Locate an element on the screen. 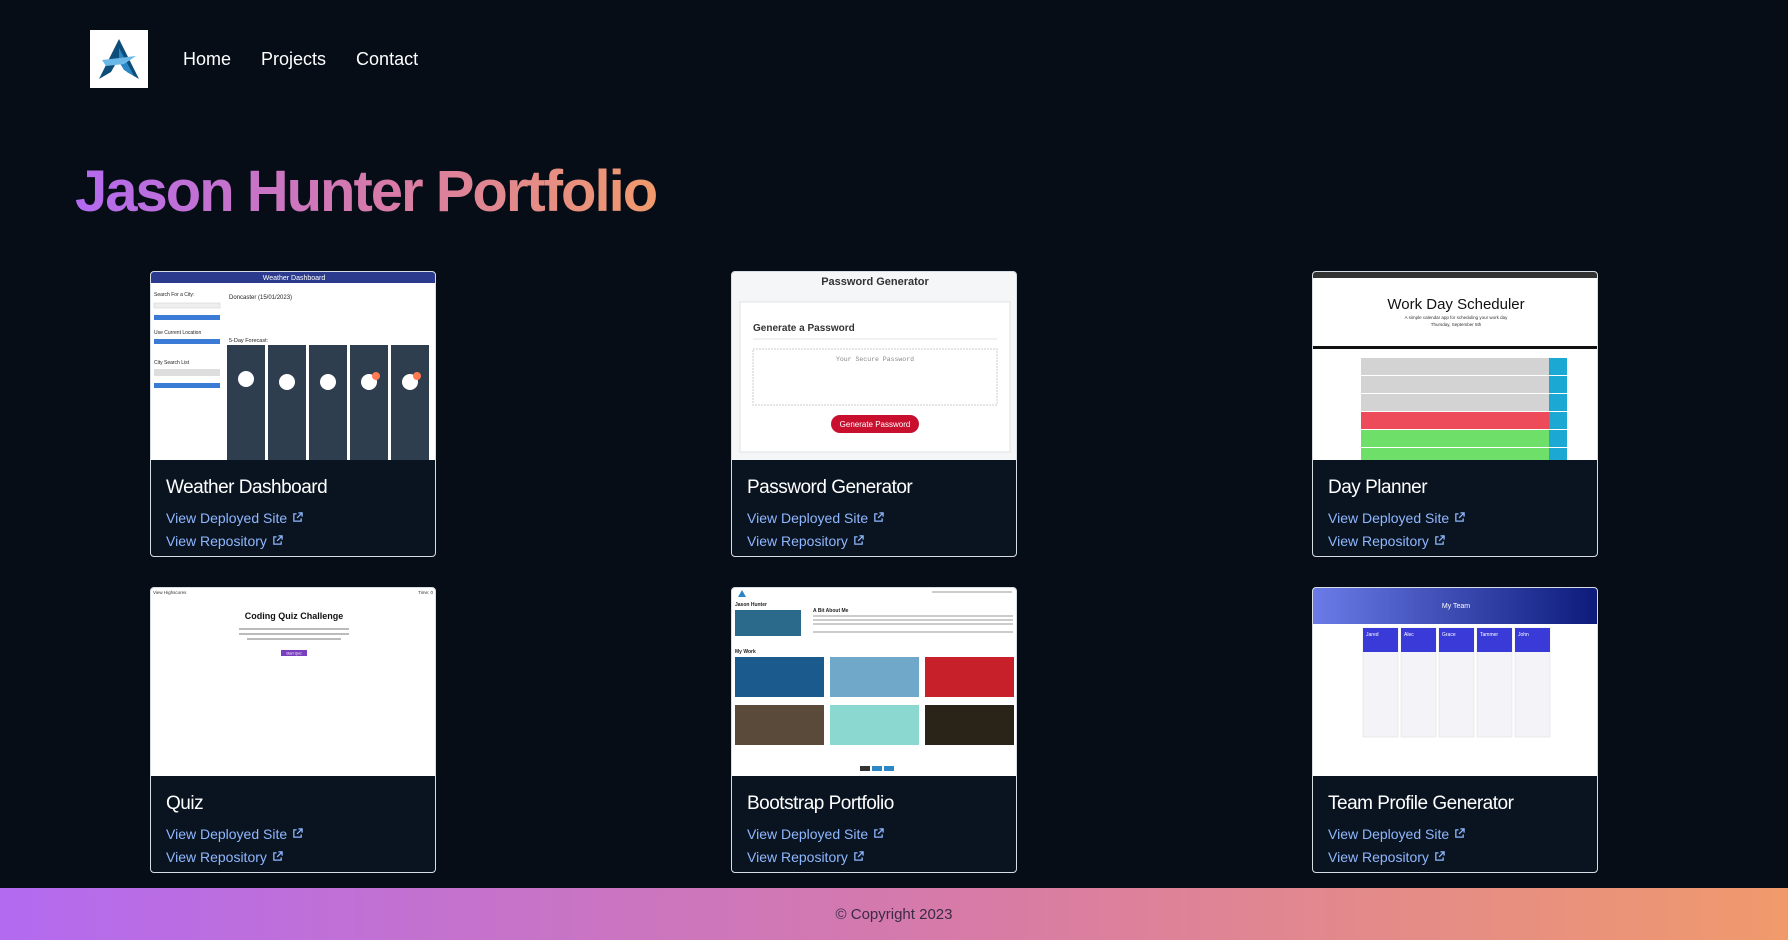 Image resolution: width=1788 pixels, height=940 pixels. project-title: Day Planner is located at coordinates (1378, 487).